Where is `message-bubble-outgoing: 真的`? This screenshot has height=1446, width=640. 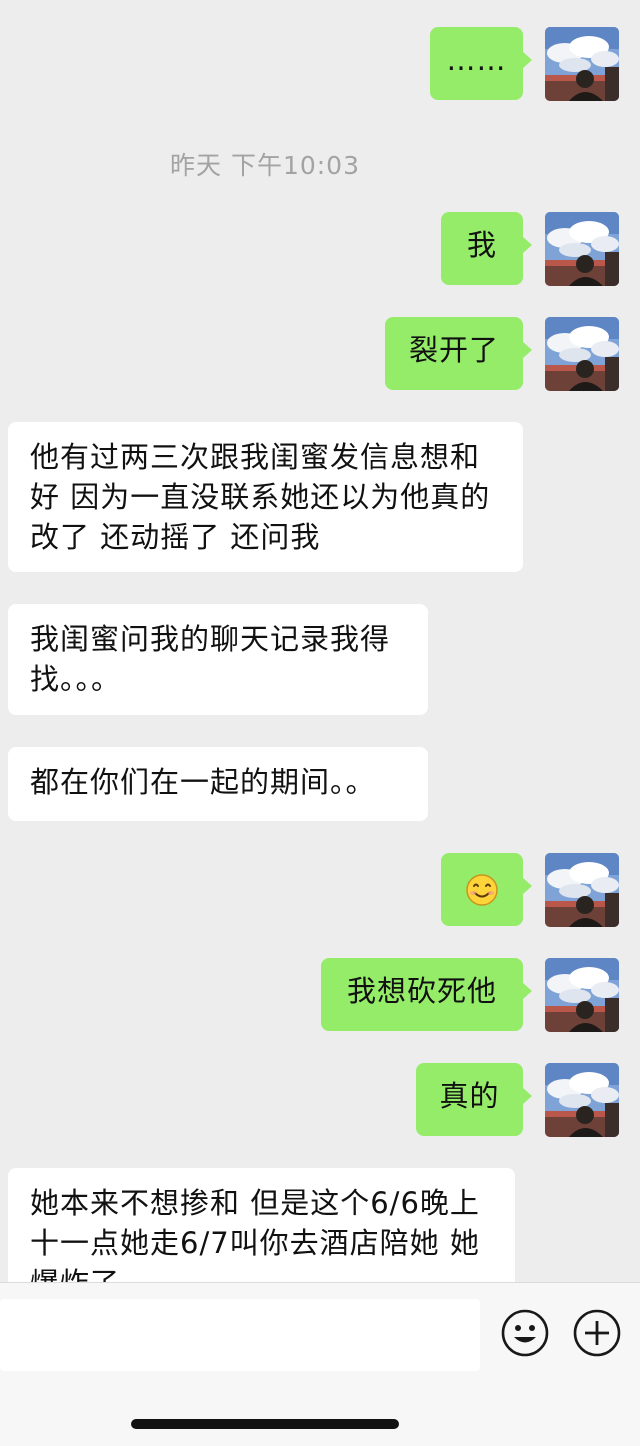 message-bubble-outgoing: 真的 is located at coordinates (474, 1099).